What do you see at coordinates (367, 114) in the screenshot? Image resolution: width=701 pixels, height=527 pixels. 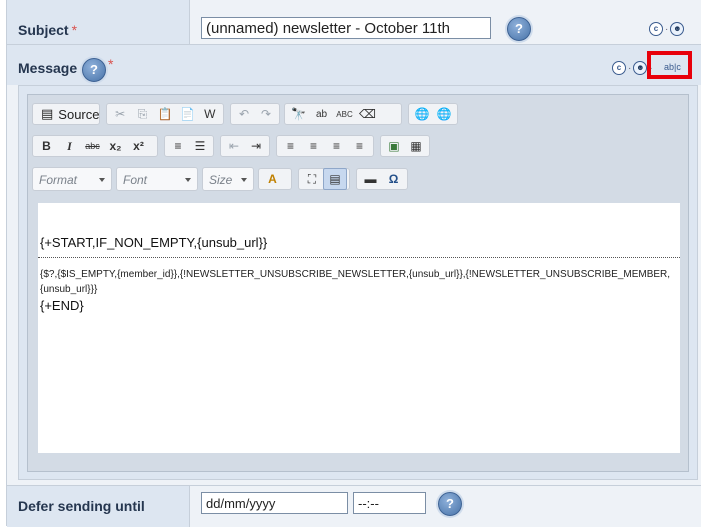 I see `remove-format-icon: ⌫` at bounding box center [367, 114].